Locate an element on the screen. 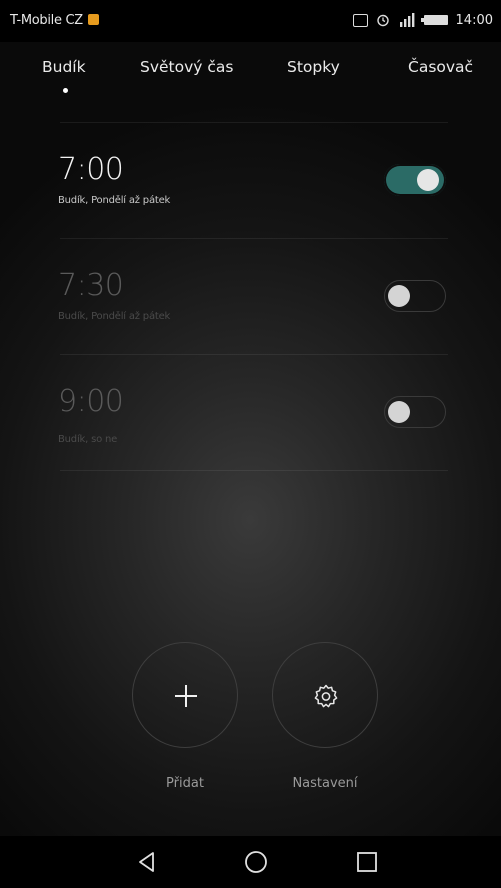 The image size is (501, 888). nfc-icon is located at coordinates (360, 20).